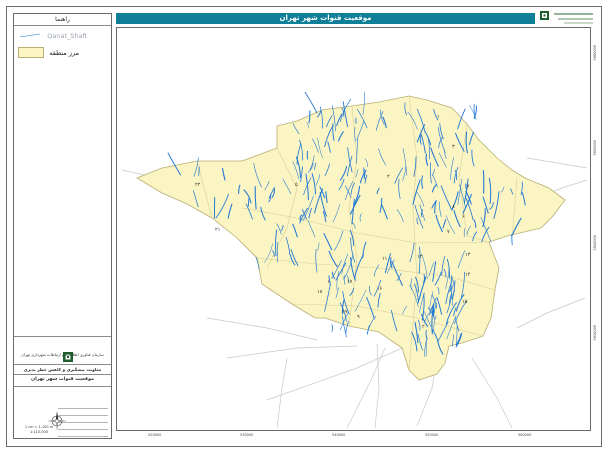 The image size is (609, 455). Describe the element at coordinates (48, 52) in the screenshot. I see `legend-item-boundary: مرز منطقه` at that location.